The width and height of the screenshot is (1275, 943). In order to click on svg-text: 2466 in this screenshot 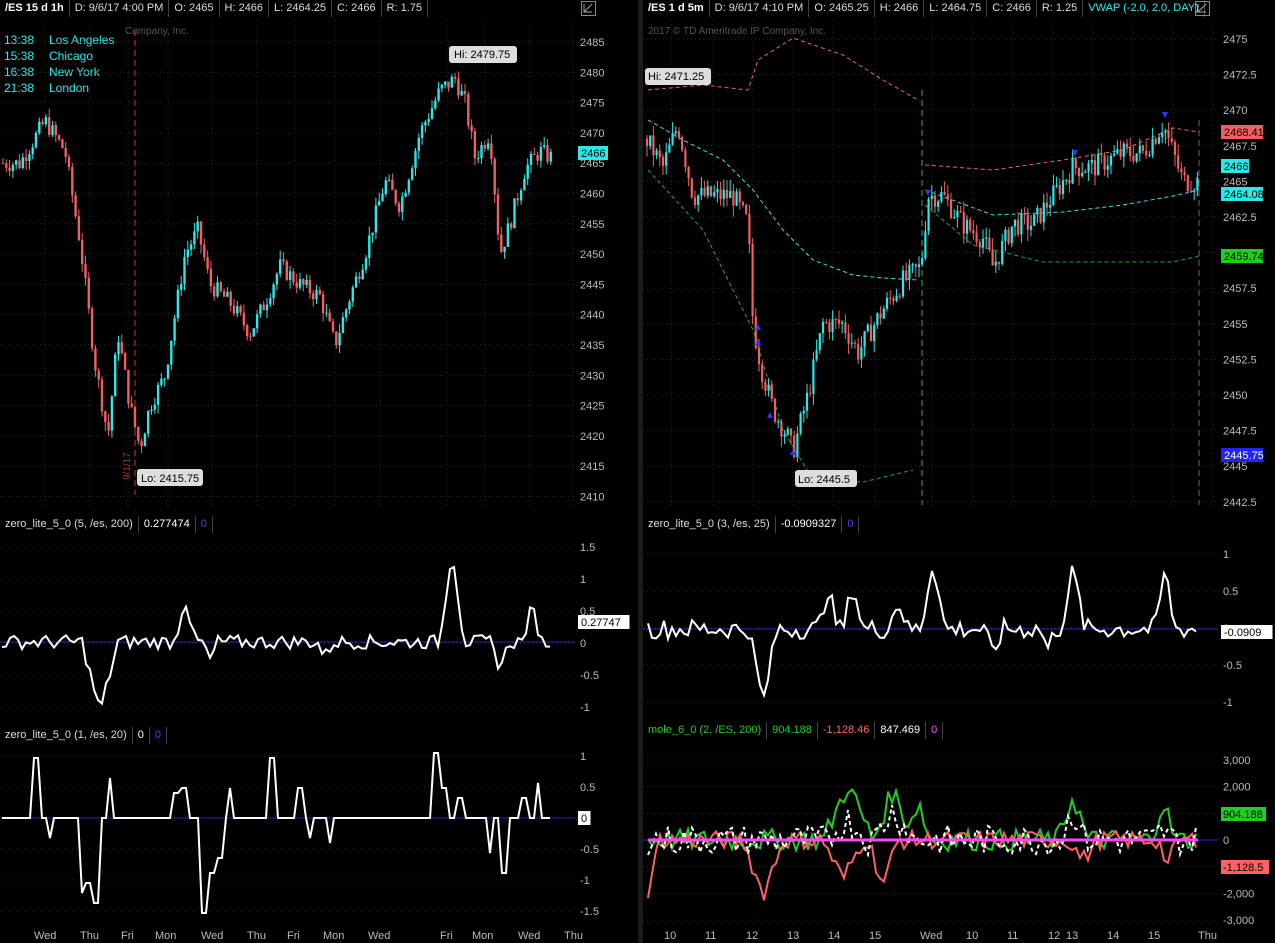, I will do `click(1236, 167)`.